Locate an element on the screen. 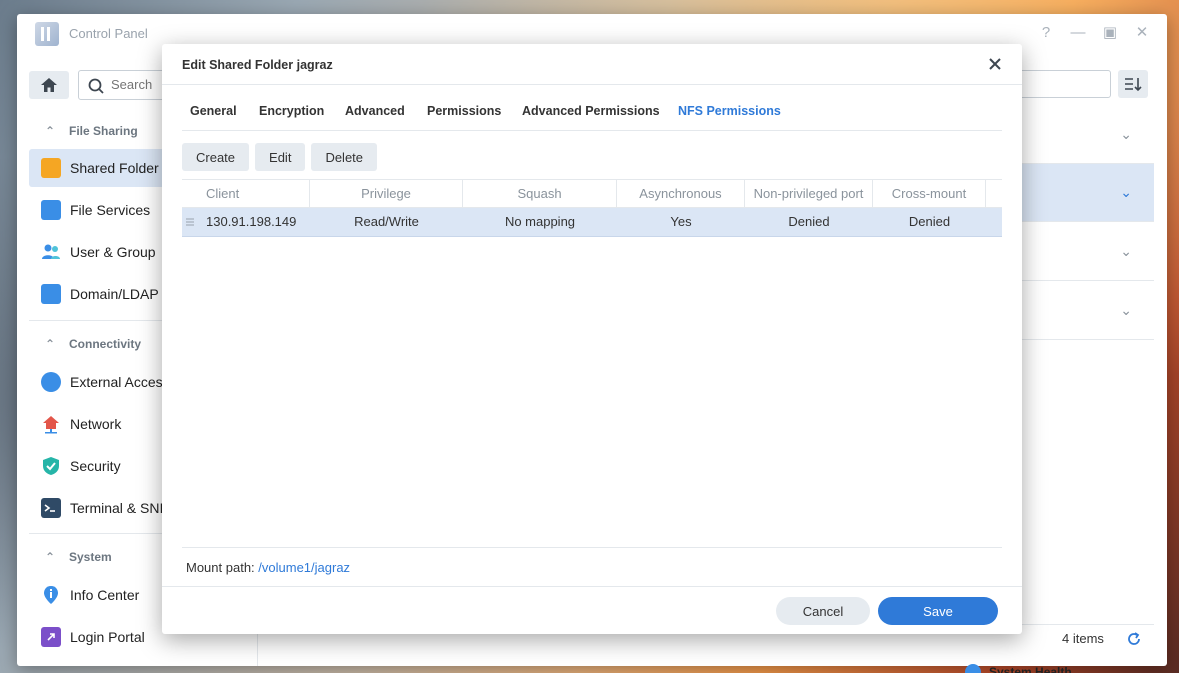 This screenshot has height=673, width=1179. help-icon: ? is located at coordinates (1046, 33).